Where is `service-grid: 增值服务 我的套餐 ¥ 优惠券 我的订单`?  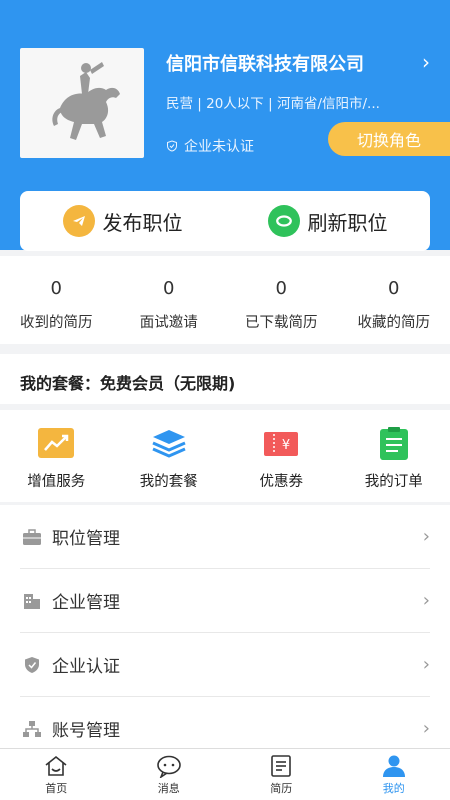
service-grid: 增值服务 我的套餐 ¥ 优惠券 我的订单 is located at coordinates (225, 456).